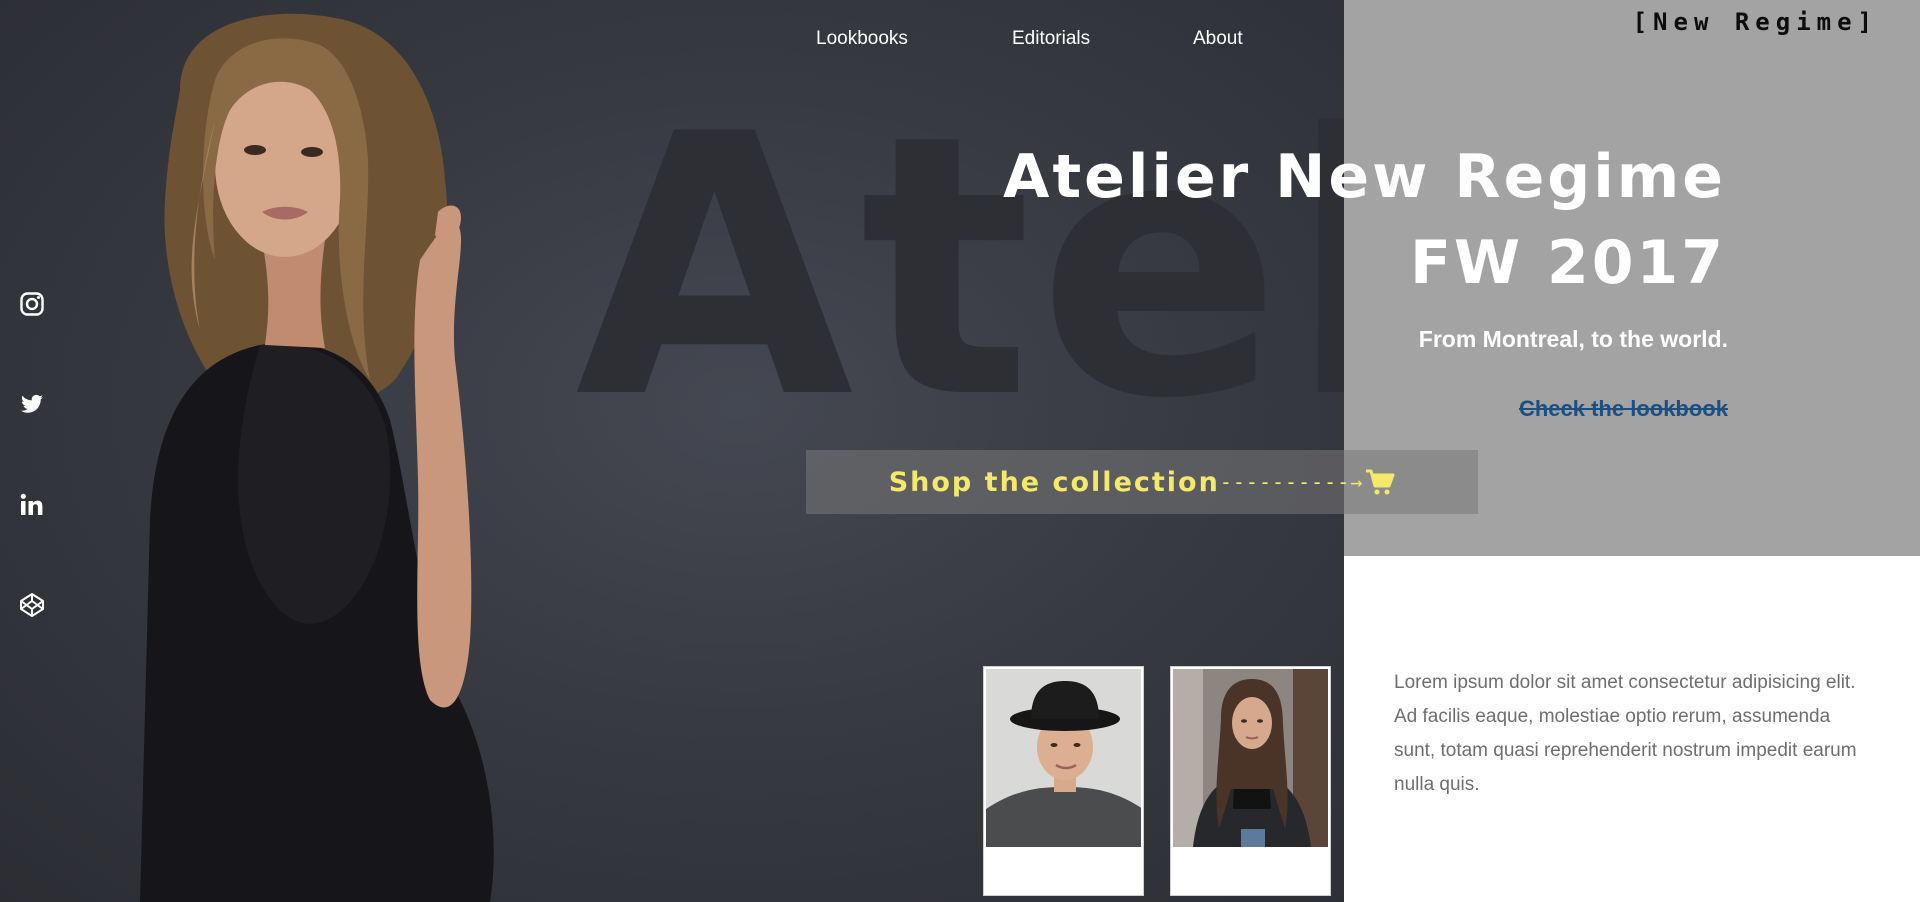  I want to click on check-lookbook-link: Check the lookbook, so click(1623, 409).